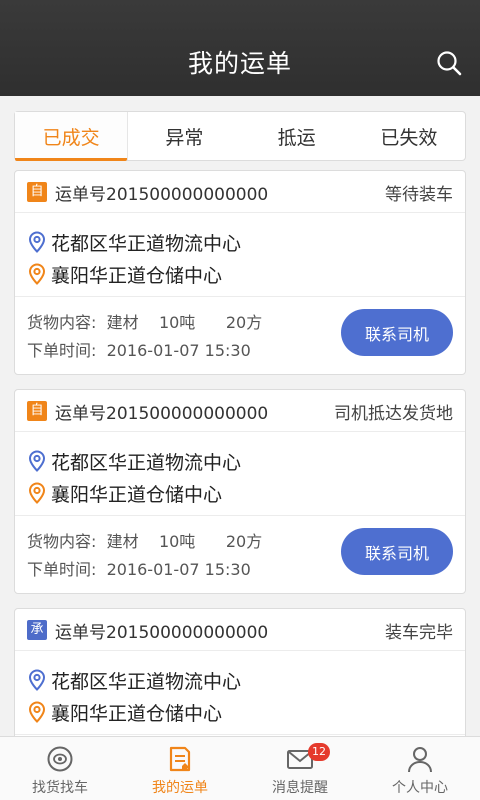 The height and width of the screenshot is (800, 480). Describe the element at coordinates (60, 759) in the screenshot. I see `find-cargo-icon` at that location.